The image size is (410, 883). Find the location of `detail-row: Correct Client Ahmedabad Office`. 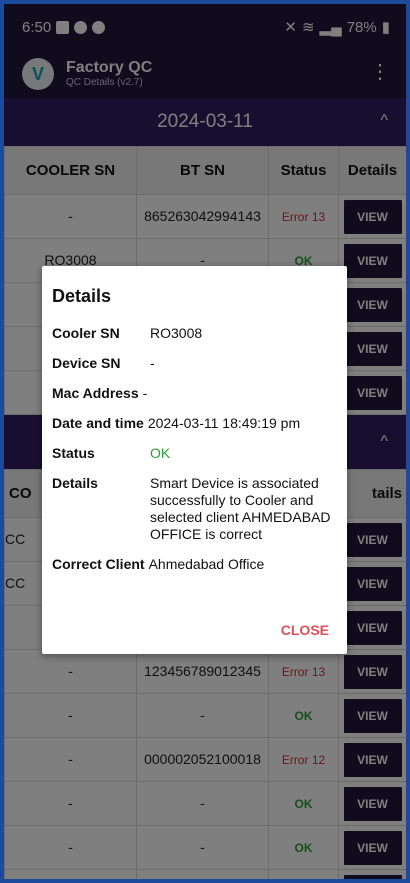

detail-row: Correct Client Ahmedabad Office is located at coordinates (194, 564).